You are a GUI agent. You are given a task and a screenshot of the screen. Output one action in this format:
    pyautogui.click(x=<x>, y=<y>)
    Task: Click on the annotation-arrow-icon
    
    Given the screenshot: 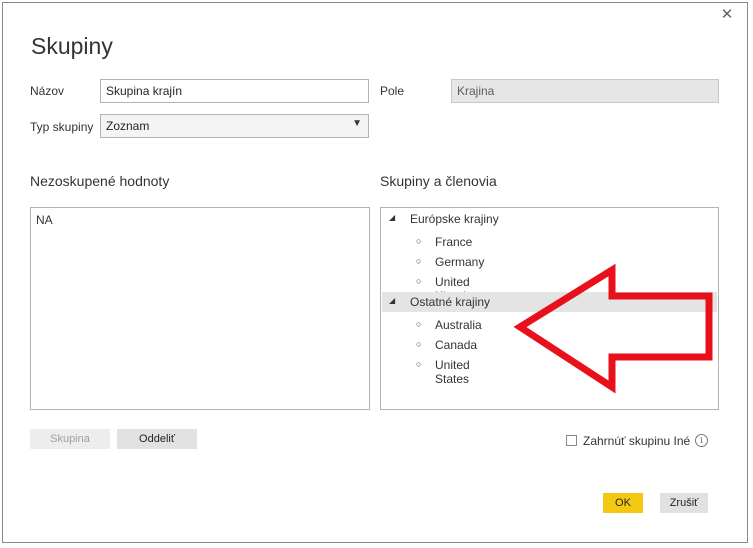 What is the action you would take?
    pyautogui.click(x=613, y=328)
    